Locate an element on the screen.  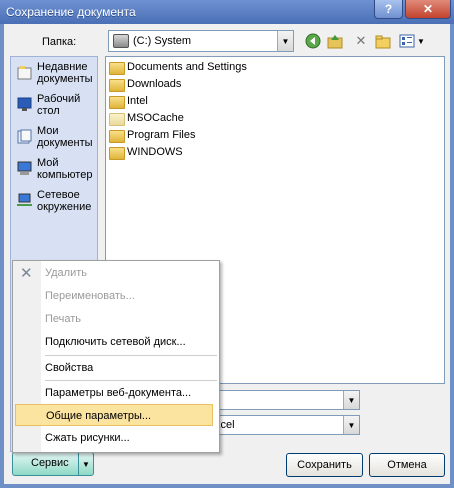
window-title: Сохранение документа is located at coordinates (71, 12).